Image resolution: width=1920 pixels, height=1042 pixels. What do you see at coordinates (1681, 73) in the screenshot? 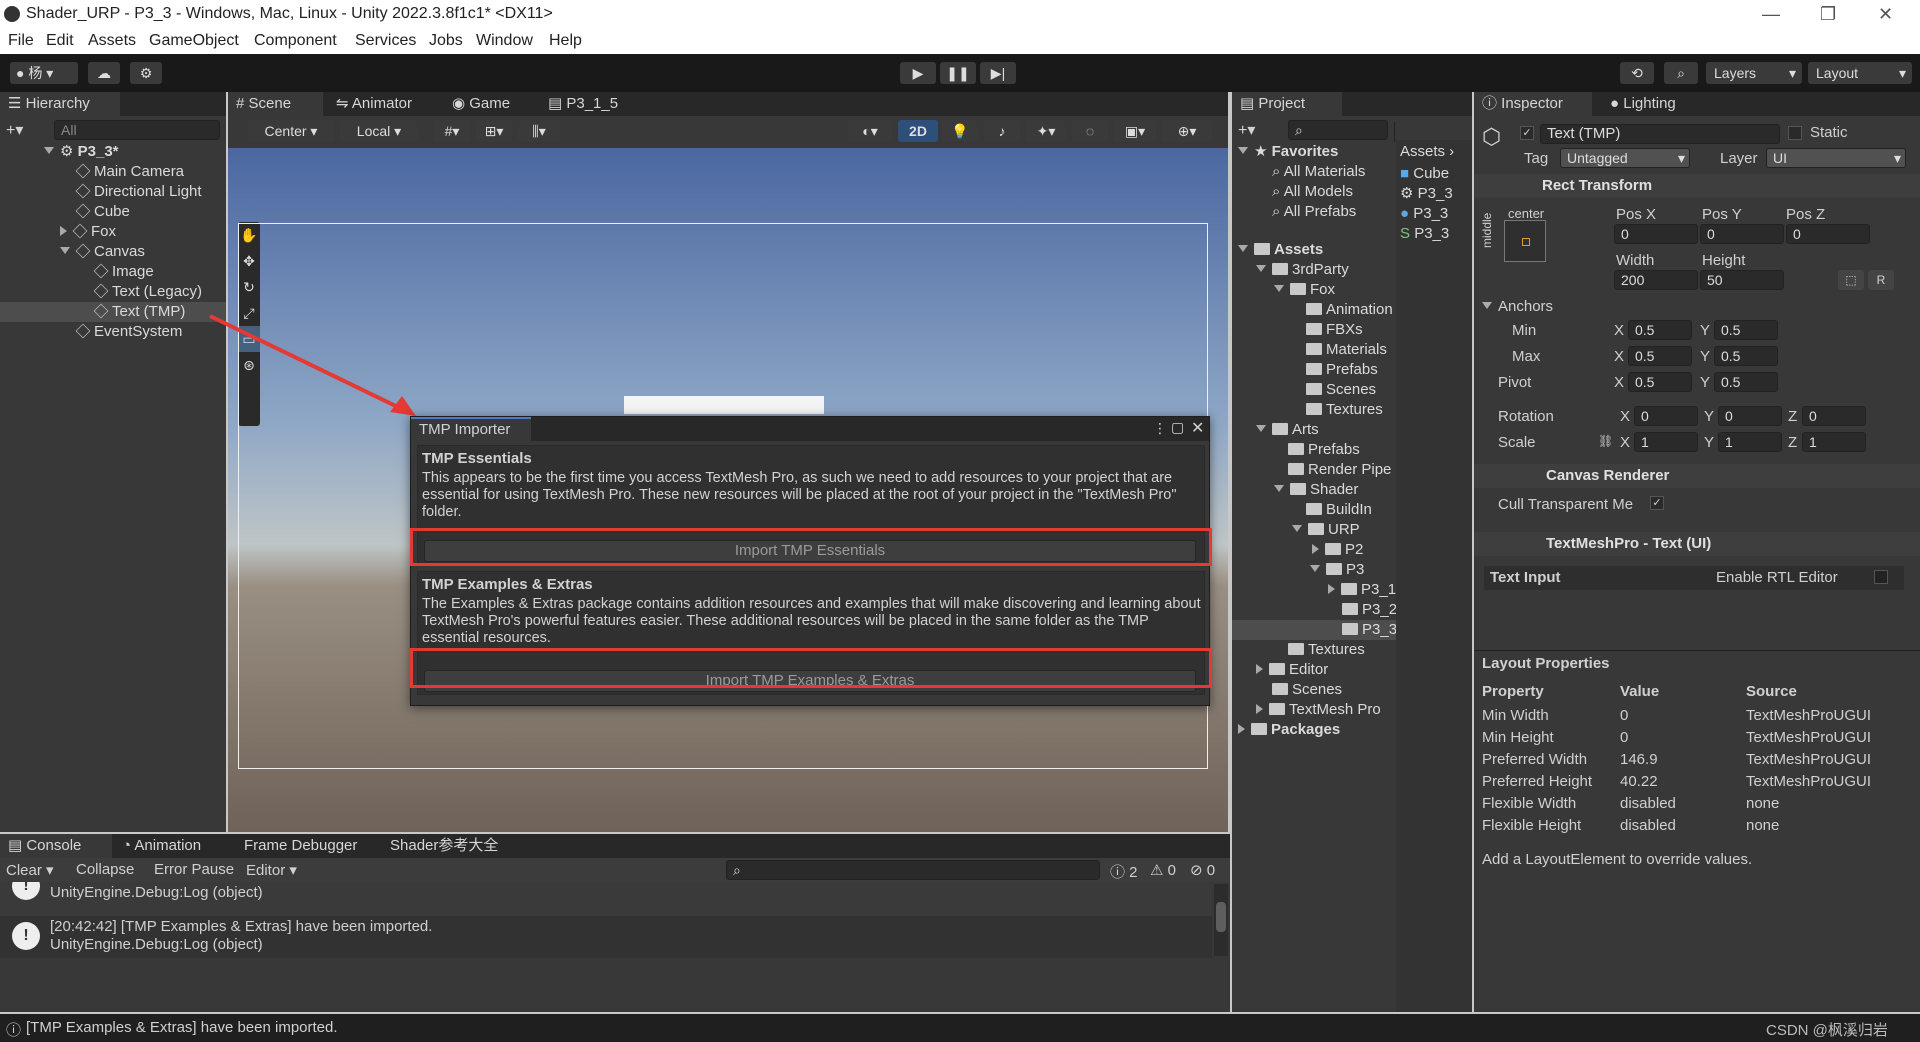
I see `search-icon: ⌕` at bounding box center [1681, 73].